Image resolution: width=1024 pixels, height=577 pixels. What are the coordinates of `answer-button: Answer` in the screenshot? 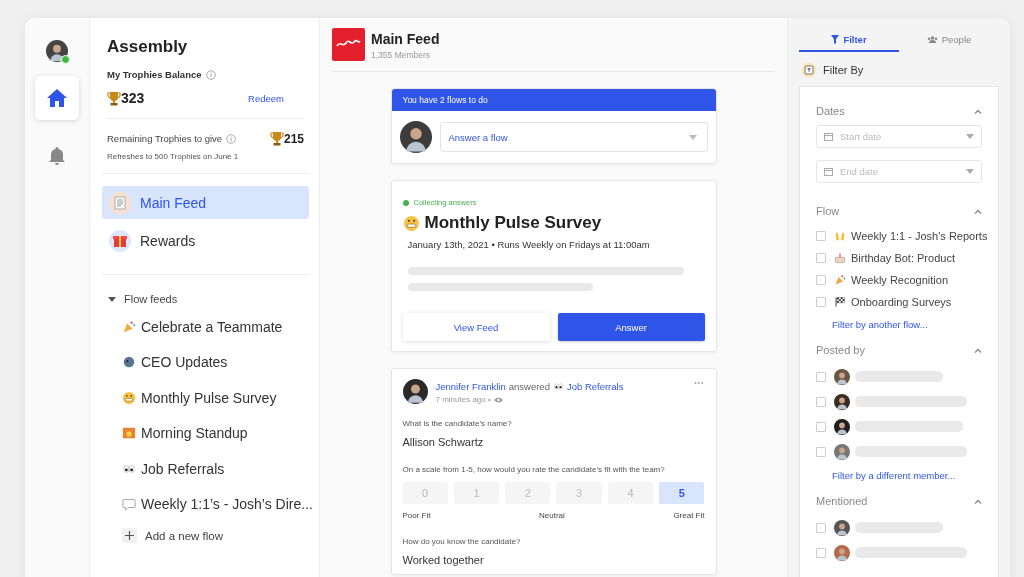 It's located at (631, 327).